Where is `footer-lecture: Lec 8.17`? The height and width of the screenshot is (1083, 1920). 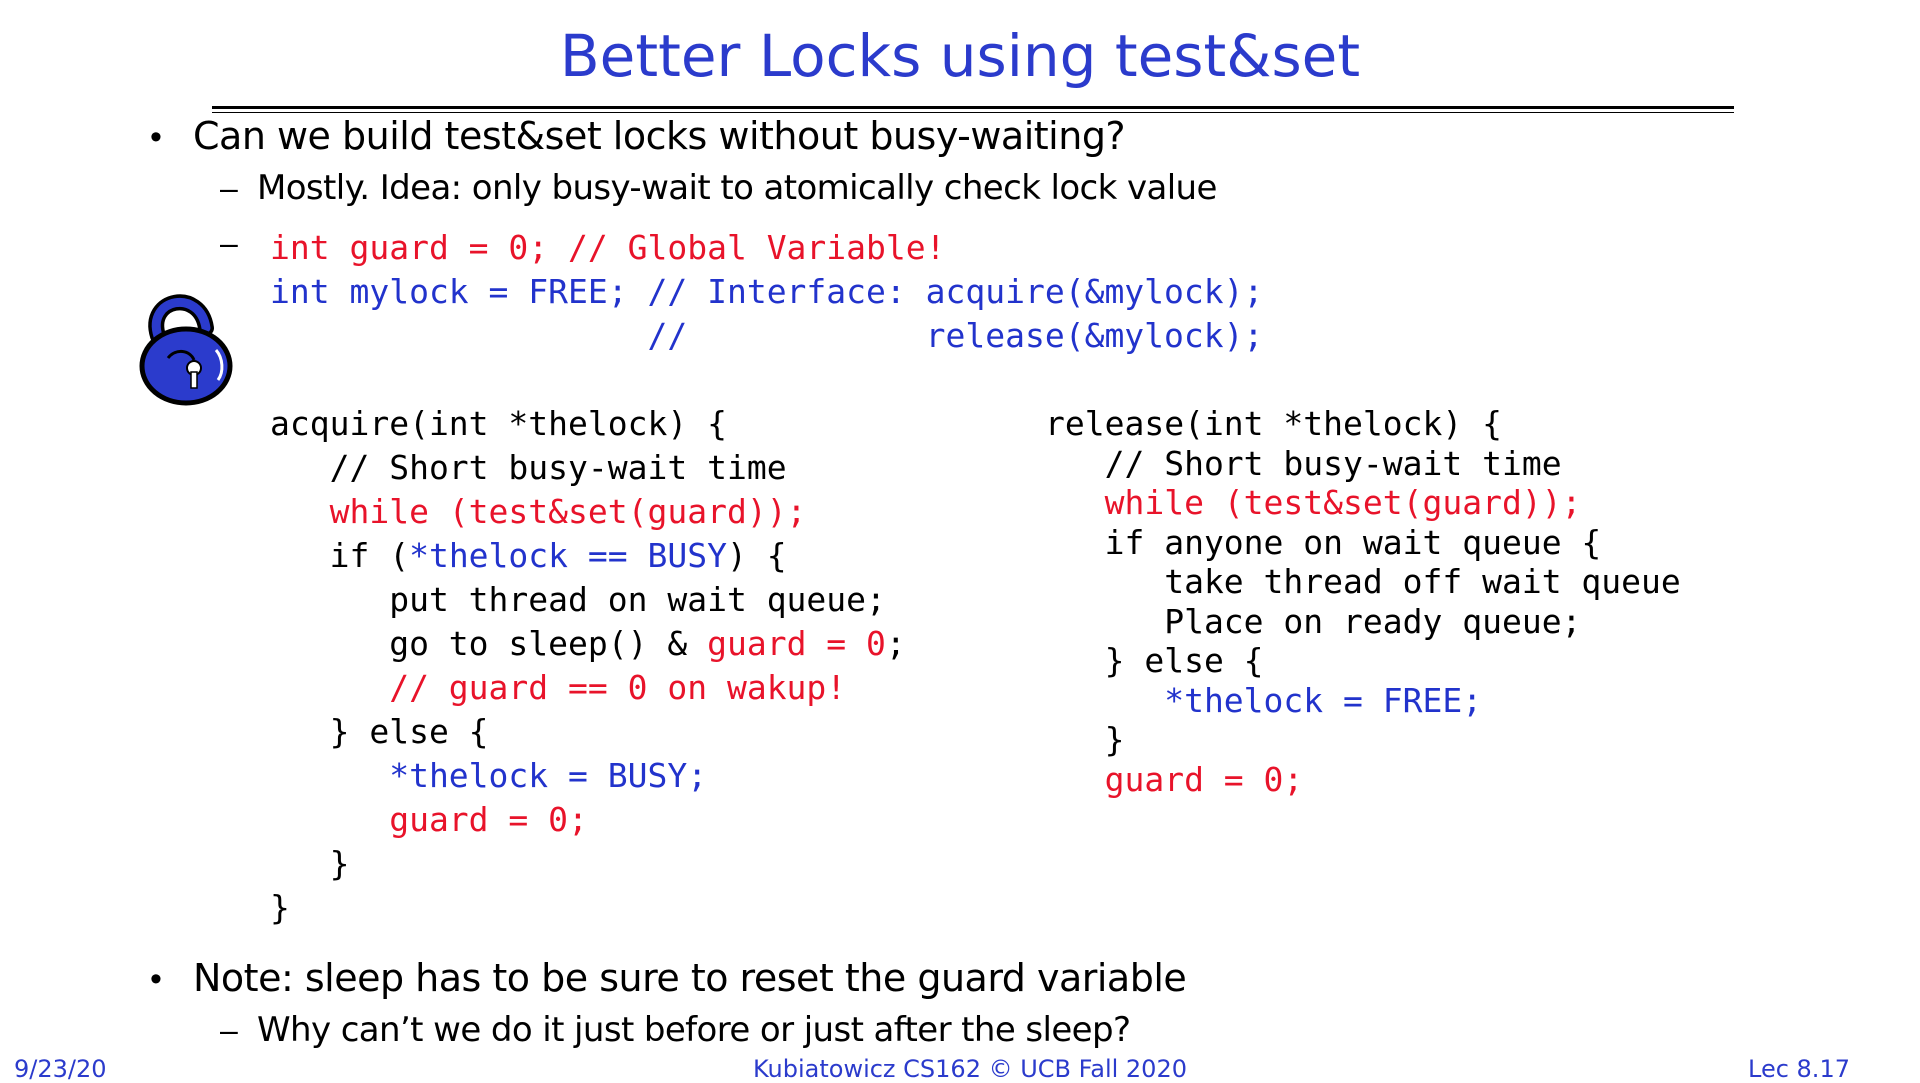 footer-lecture: Lec 8.17 is located at coordinates (1799, 1069).